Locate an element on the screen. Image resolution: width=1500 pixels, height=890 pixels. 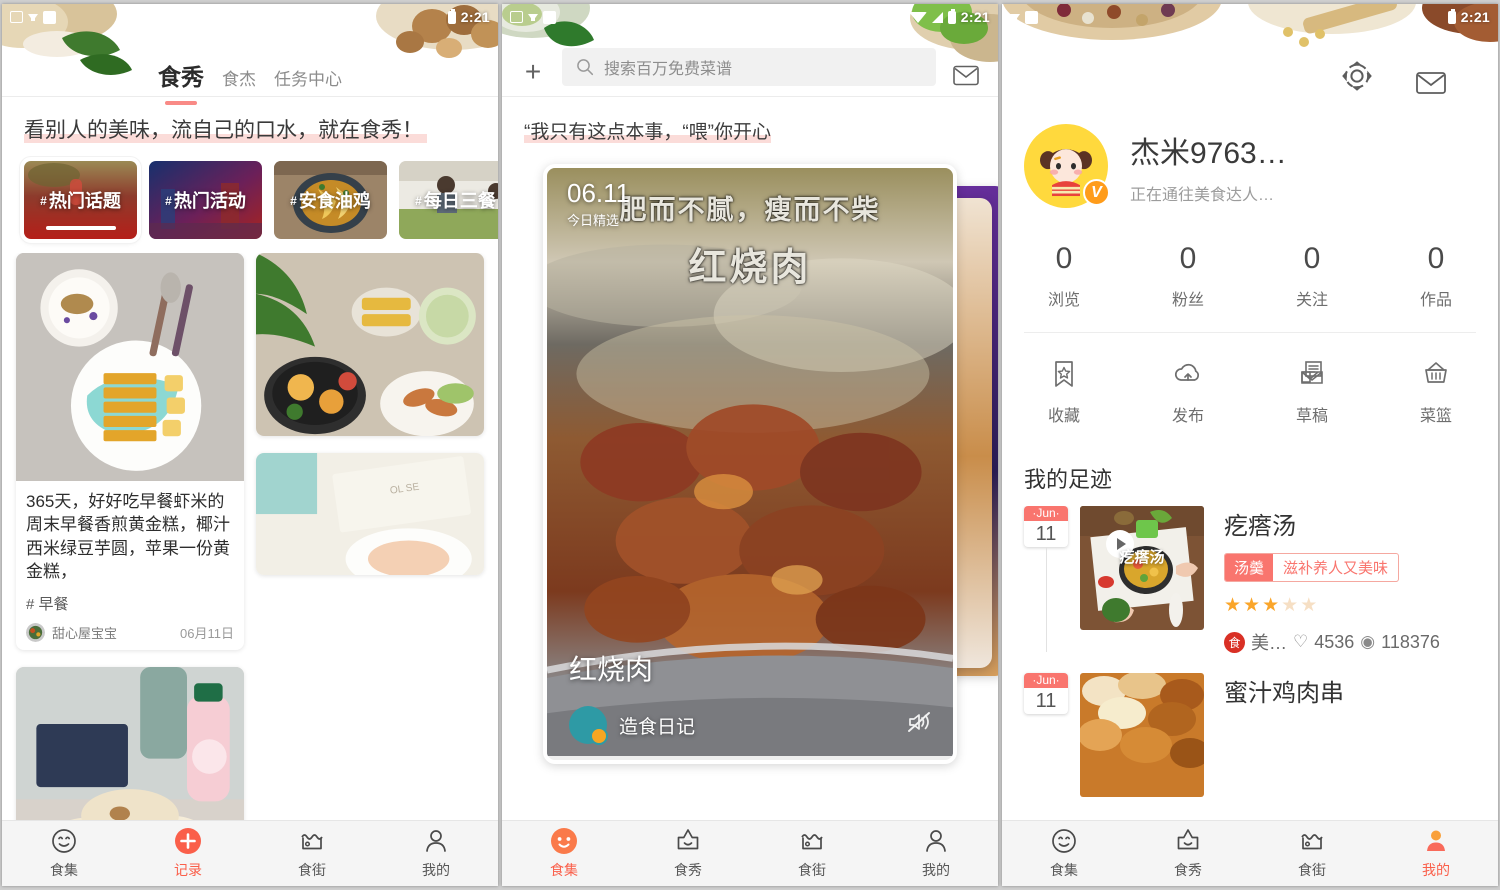
avatar is located at coordinates (35, 632).